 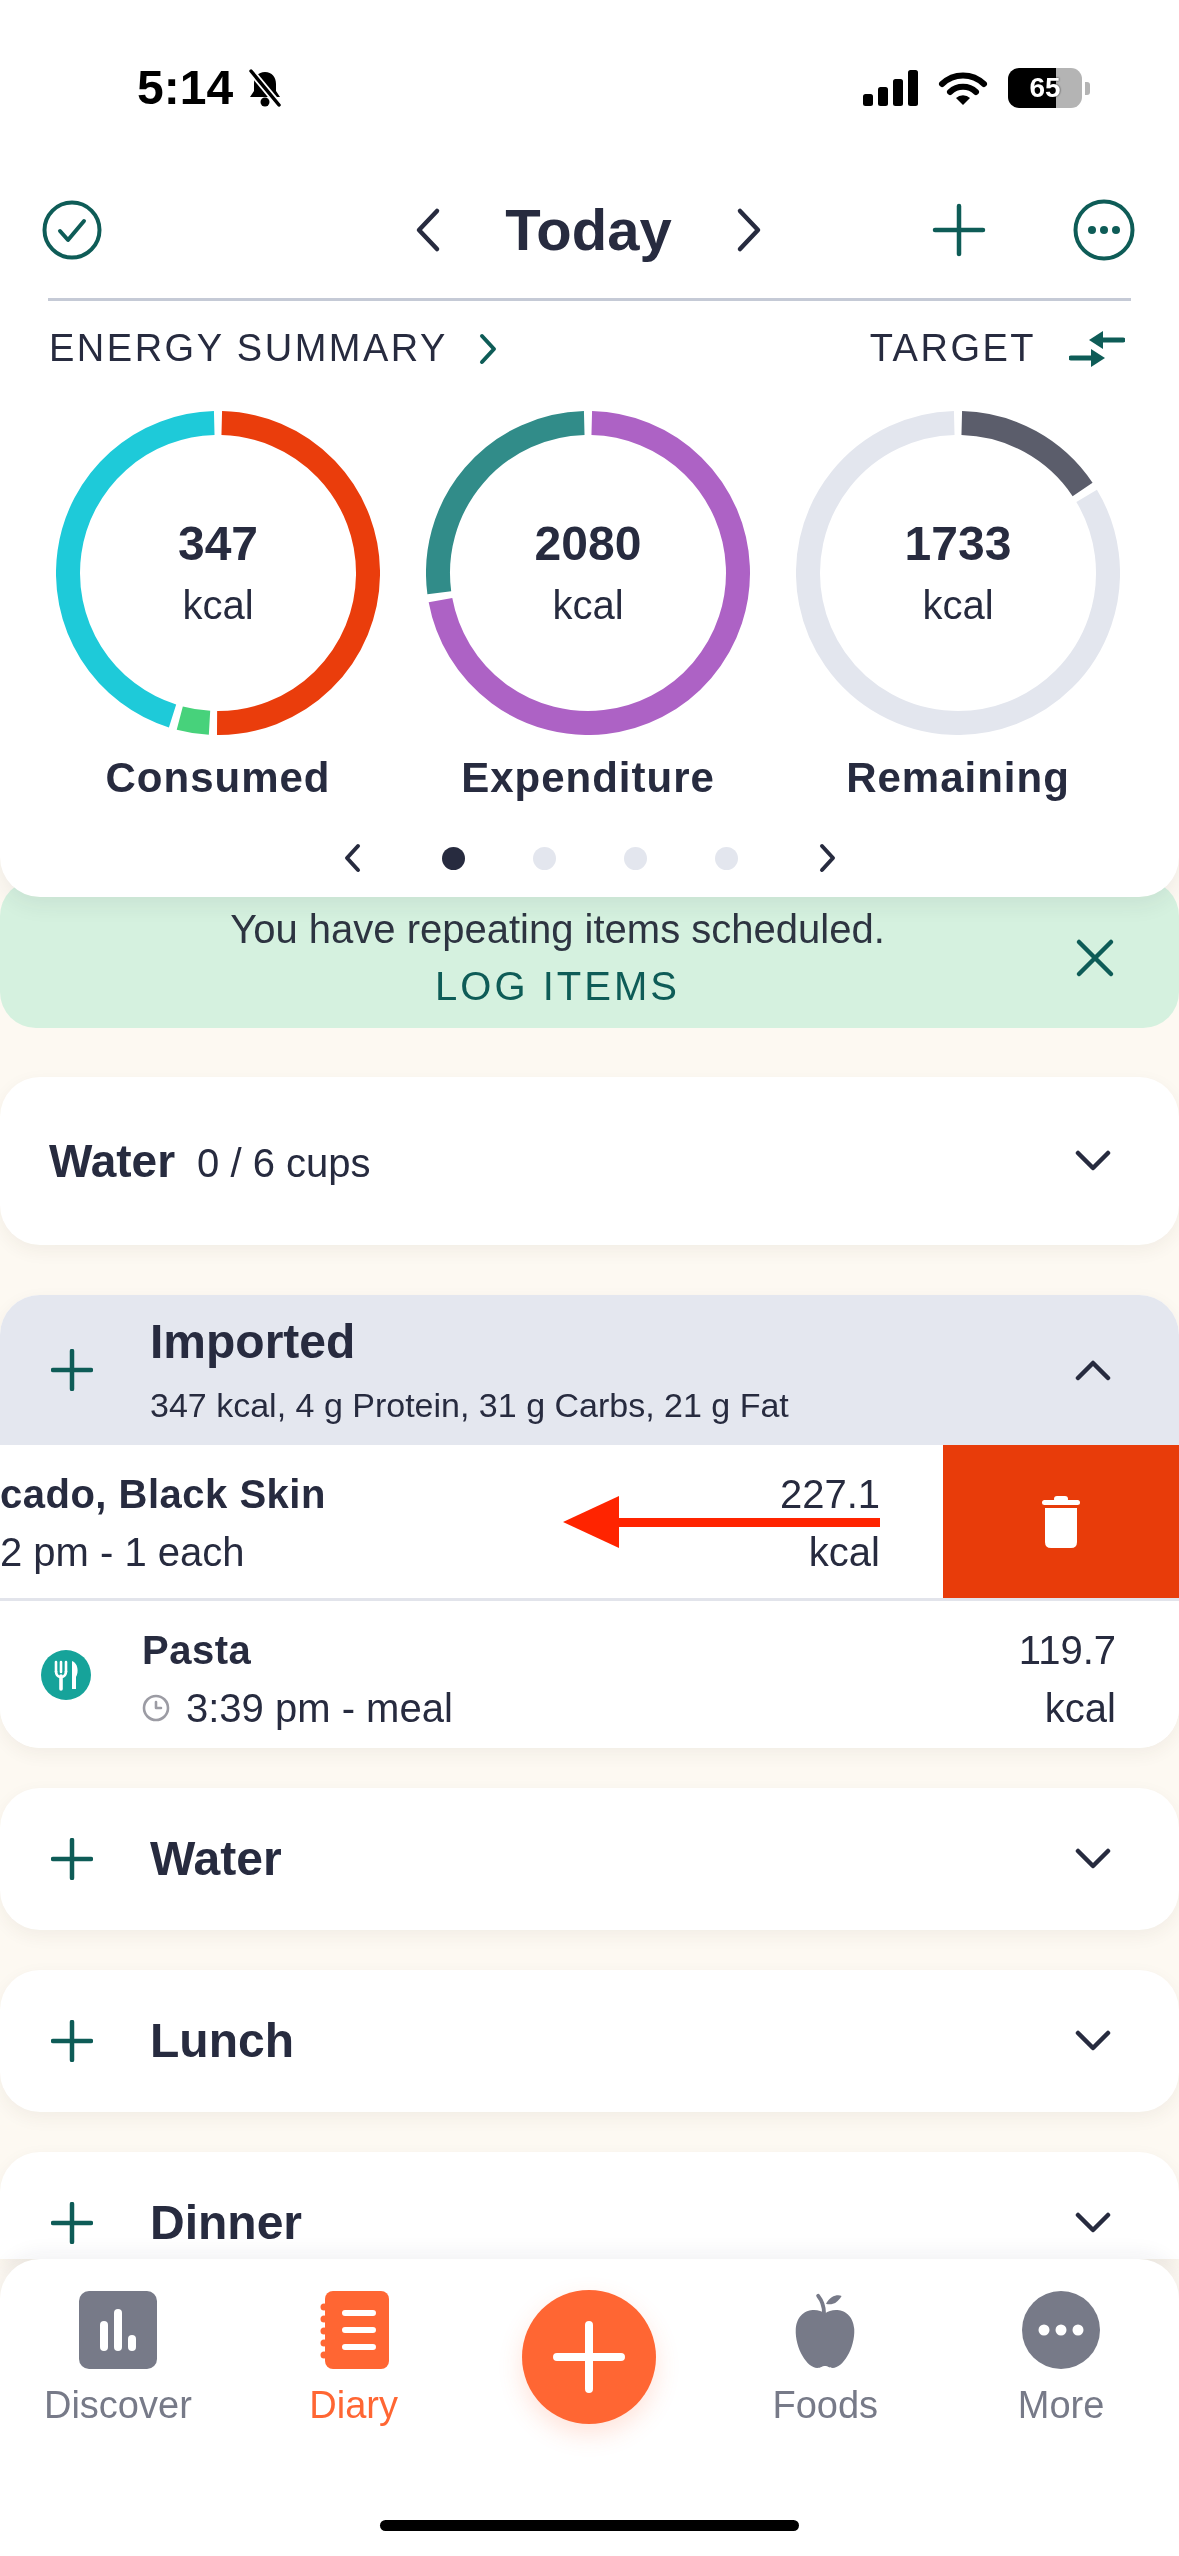 What do you see at coordinates (1095, 957) in the screenshot?
I see `close-icon` at bounding box center [1095, 957].